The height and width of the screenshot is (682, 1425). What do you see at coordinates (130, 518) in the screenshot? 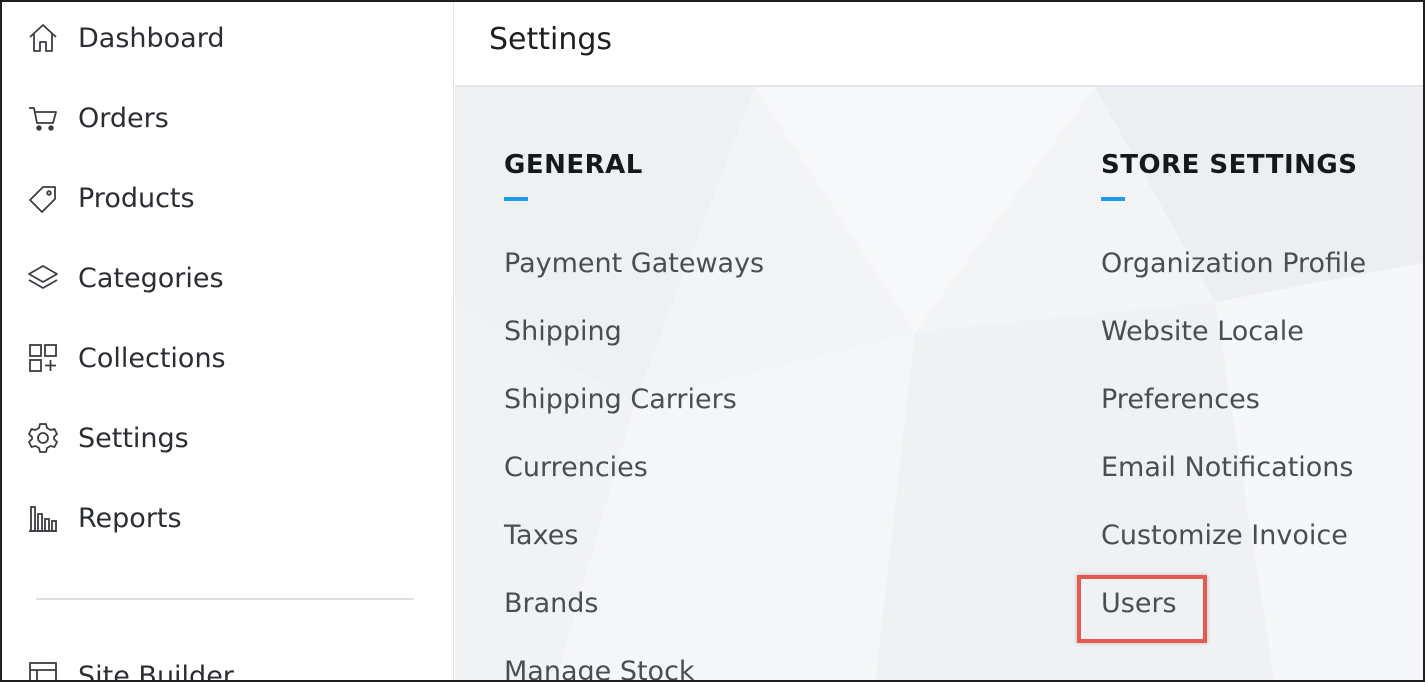
I see `sidebar-item-label: Reports` at bounding box center [130, 518].